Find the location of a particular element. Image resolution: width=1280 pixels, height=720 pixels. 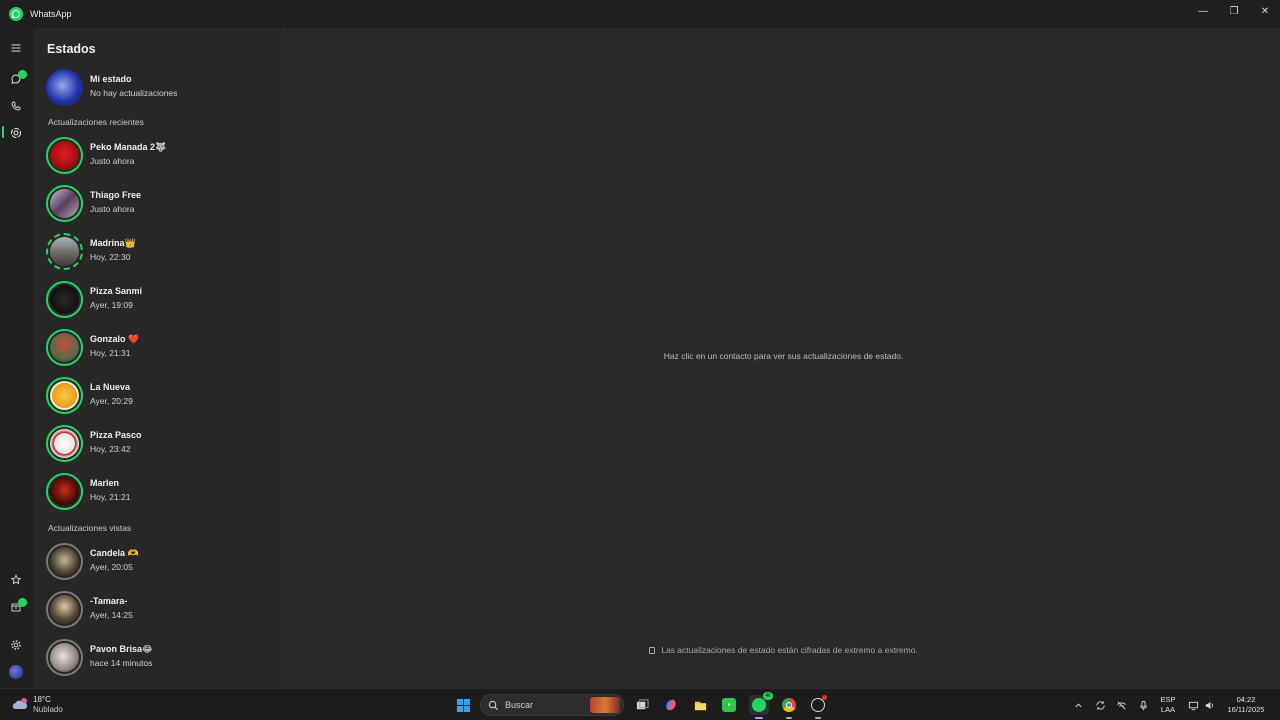

my-status-subtitle: No hay actualizaciones is located at coordinates (134, 93).